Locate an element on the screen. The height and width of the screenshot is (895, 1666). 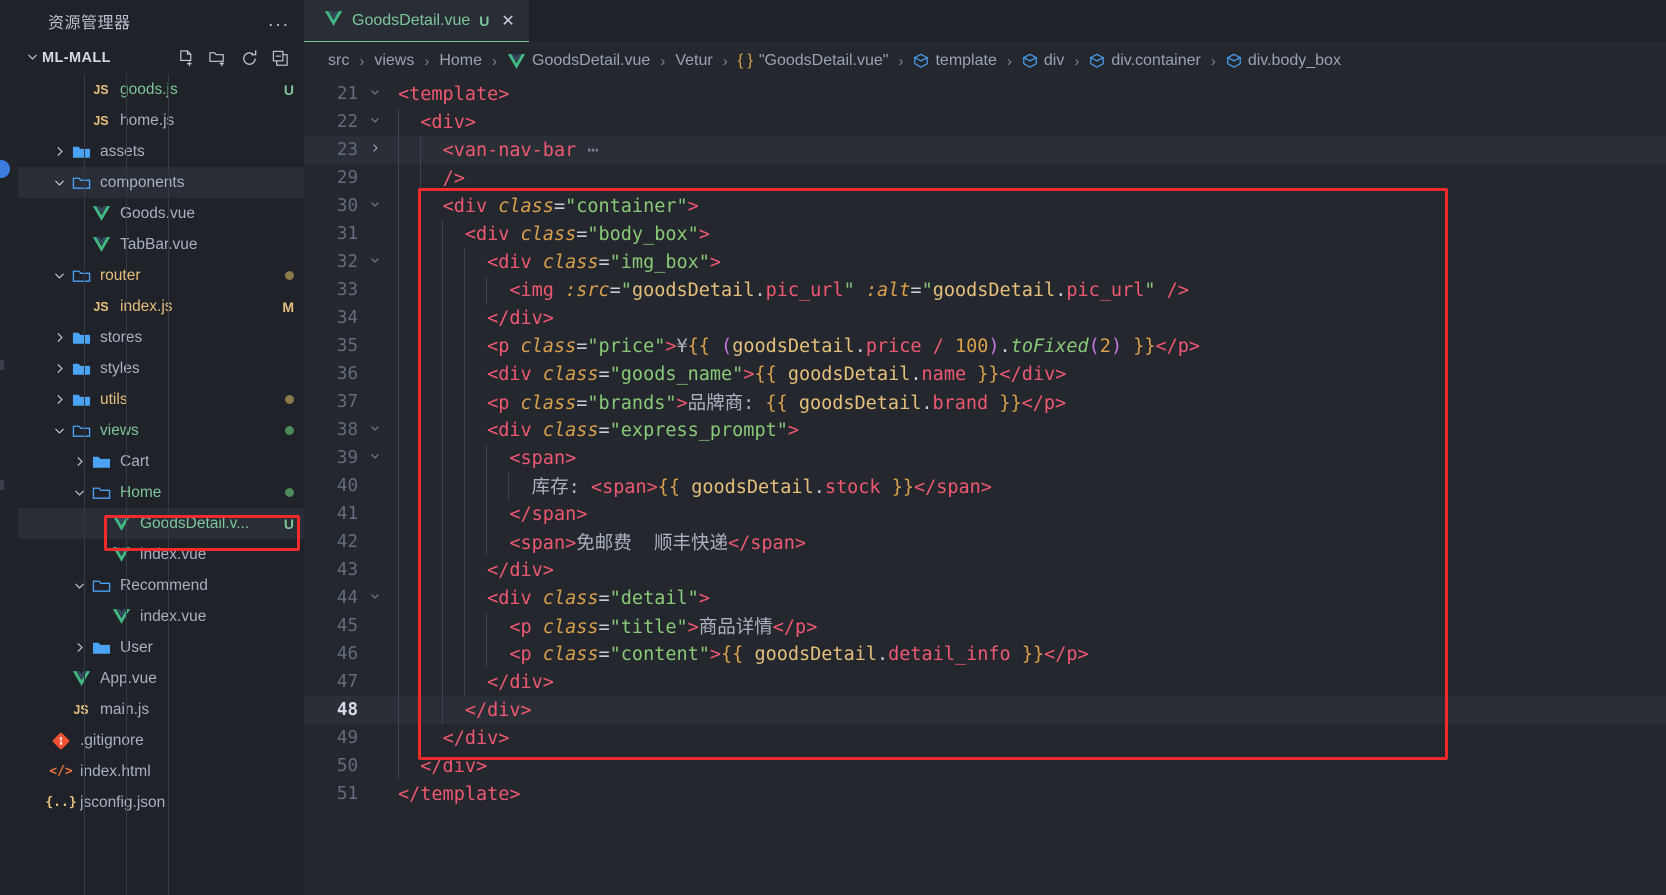
code-line-48: 48 </div> is located at coordinates (985, 710).